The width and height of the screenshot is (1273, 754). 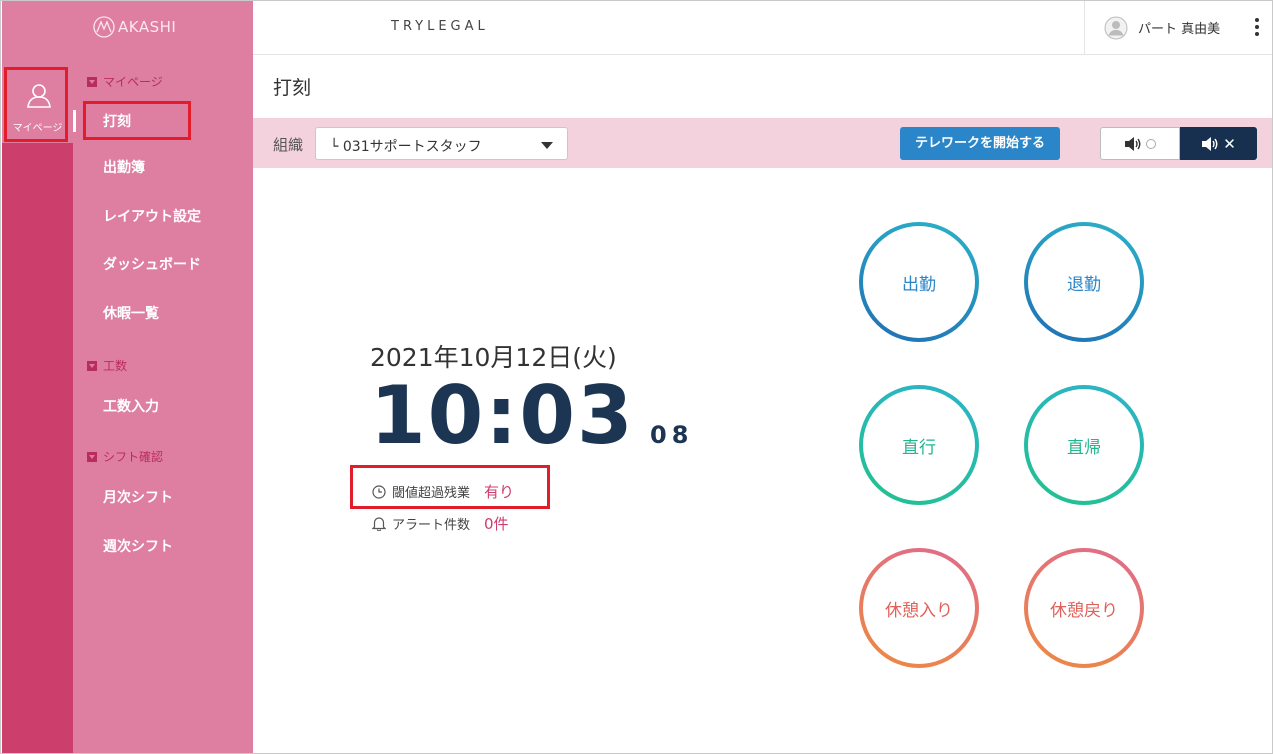 What do you see at coordinates (131, 406) in the screenshot?
I see `sidebar-item-manhour-input: 工数入力` at bounding box center [131, 406].